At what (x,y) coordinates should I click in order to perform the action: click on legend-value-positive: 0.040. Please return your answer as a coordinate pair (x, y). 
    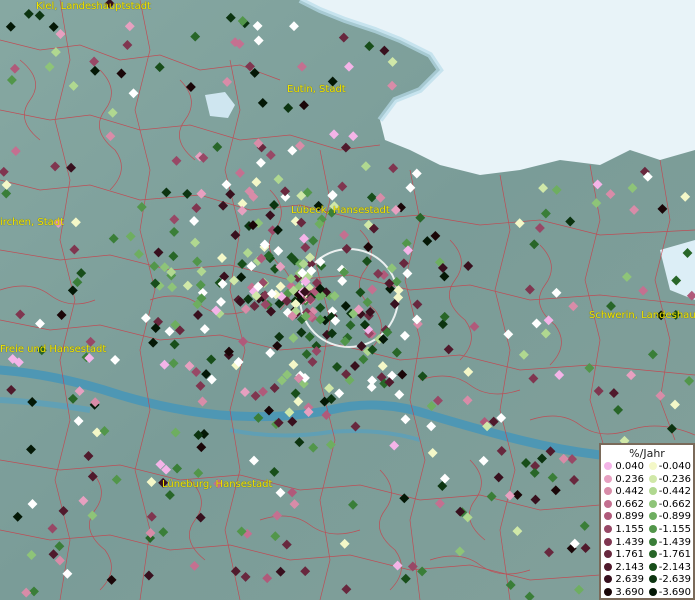
    Looking at the image, I should click on (629, 466).